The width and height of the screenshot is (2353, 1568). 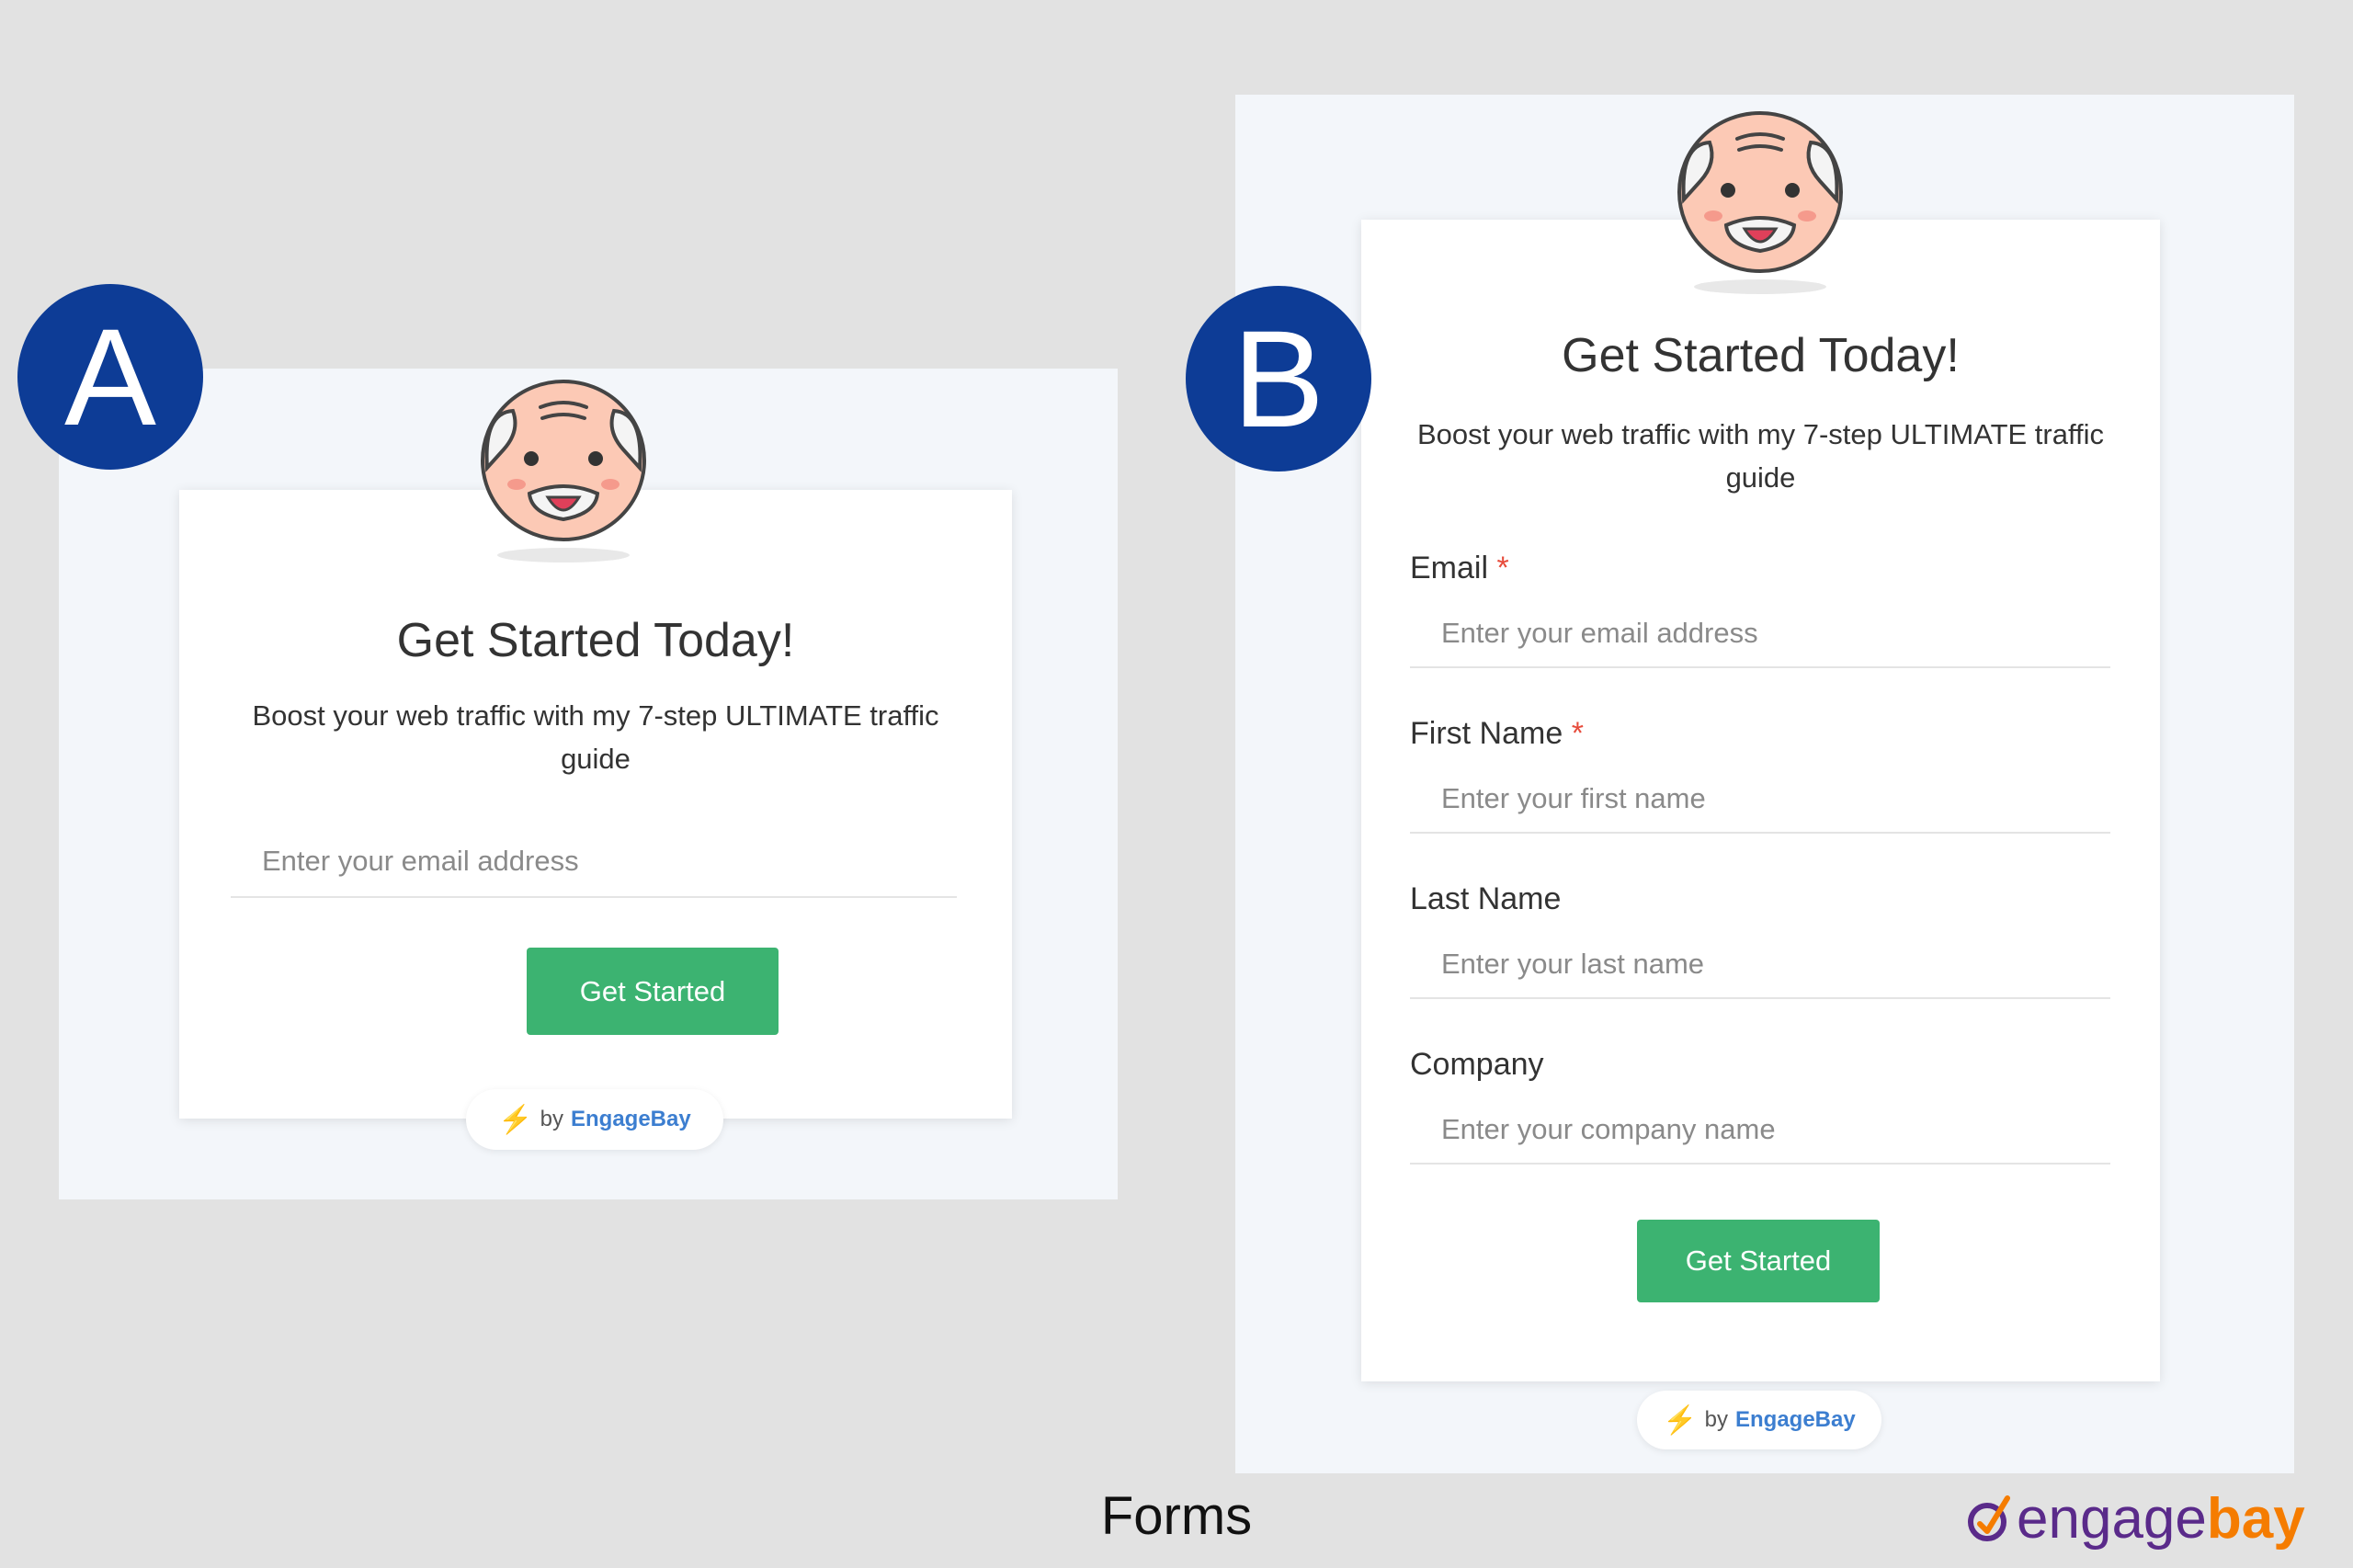 I want to click on logo-text-engage: engage, so click(x=2112, y=1518).